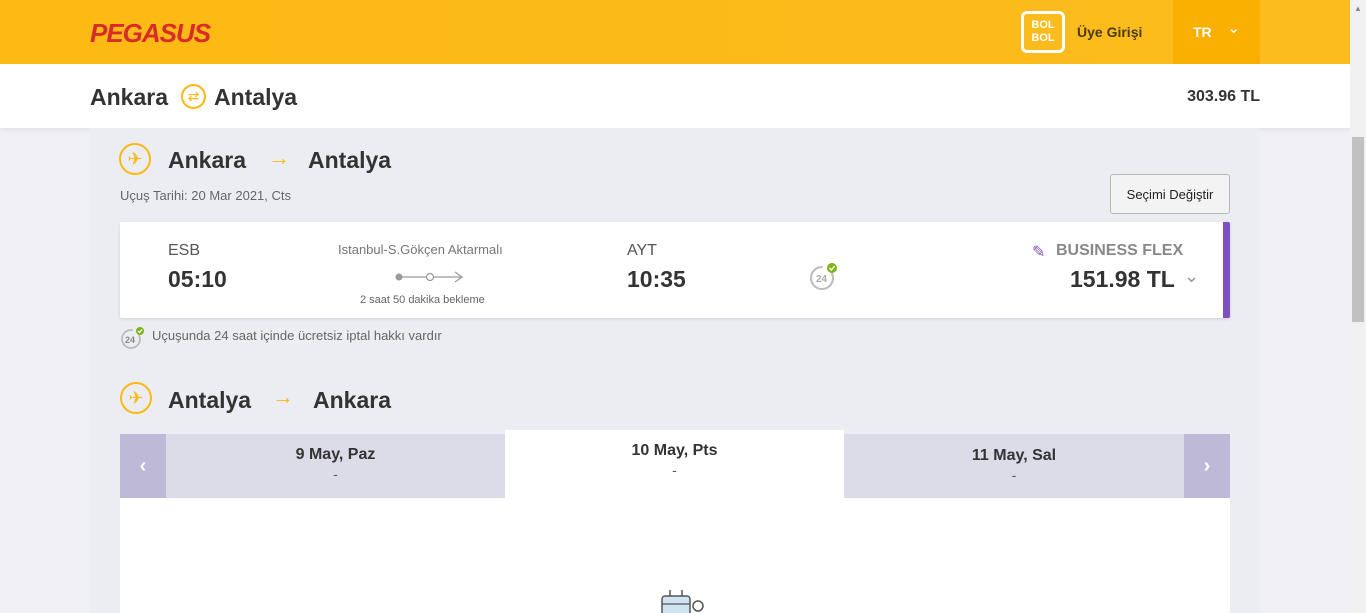 The height and width of the screenshot is (613, 1366). What do you see at coordinates (1207, 466) in the screenshot?
I see `next-day-button: ›` at bounding box center [1207, 466].